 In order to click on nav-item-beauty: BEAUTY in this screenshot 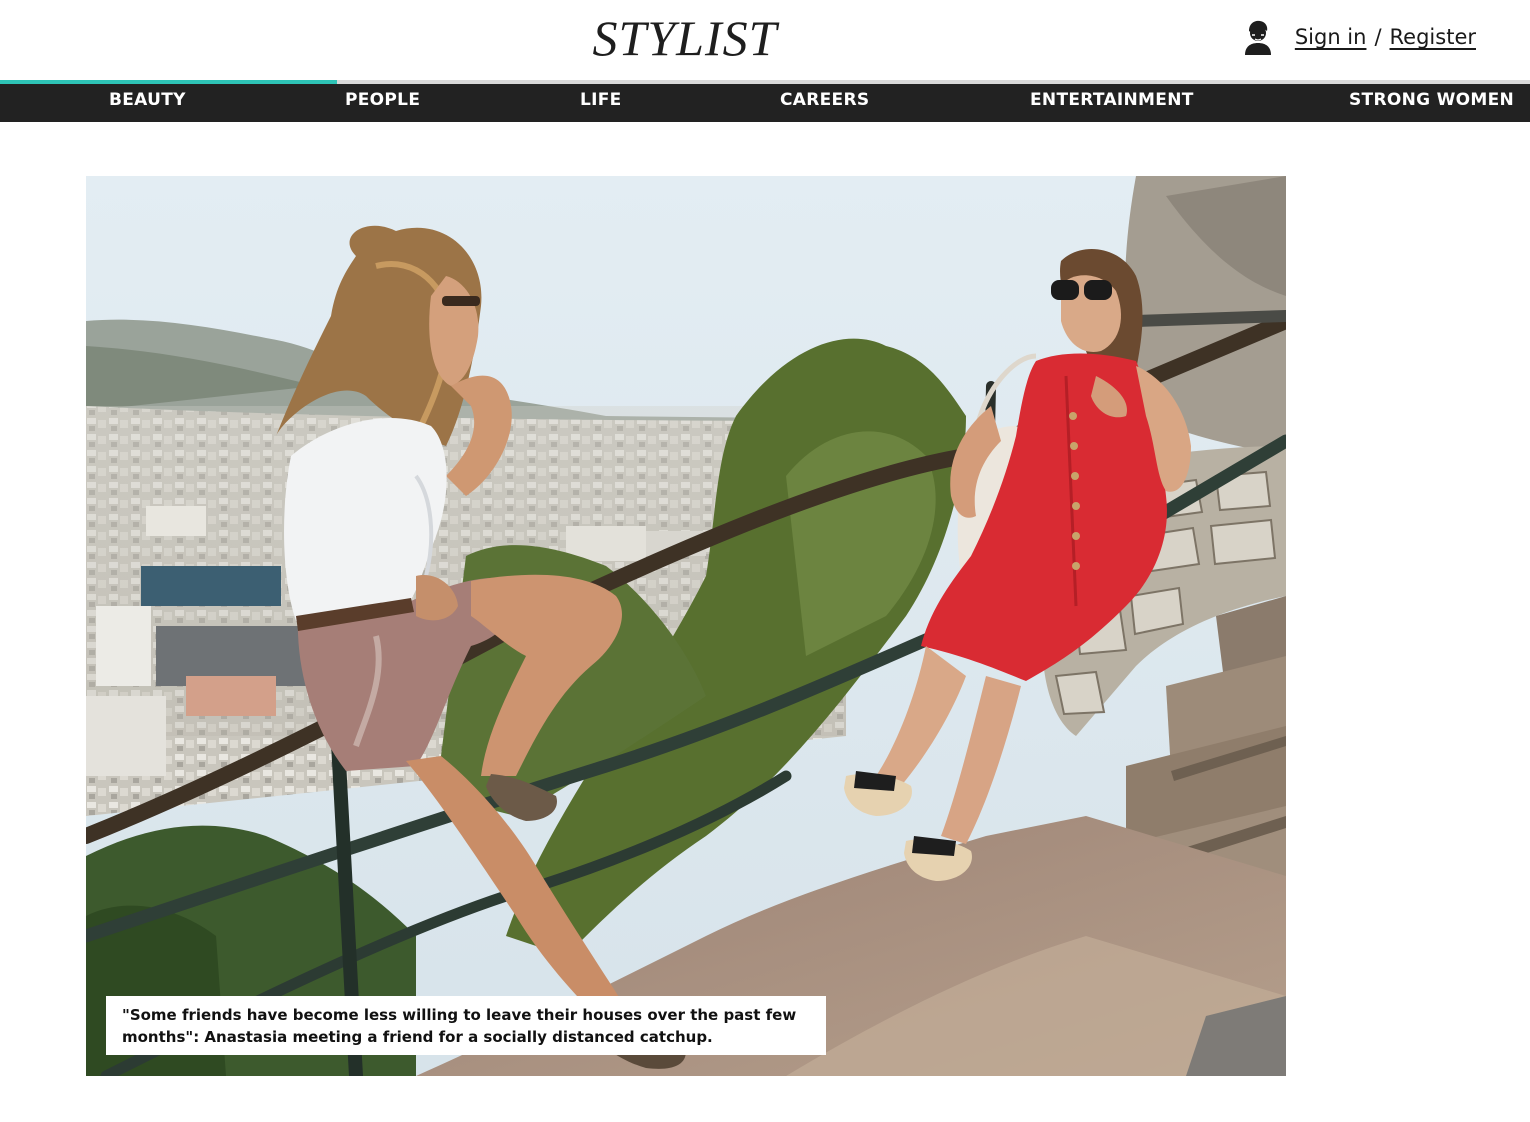, I will do `click(147, 103)`.